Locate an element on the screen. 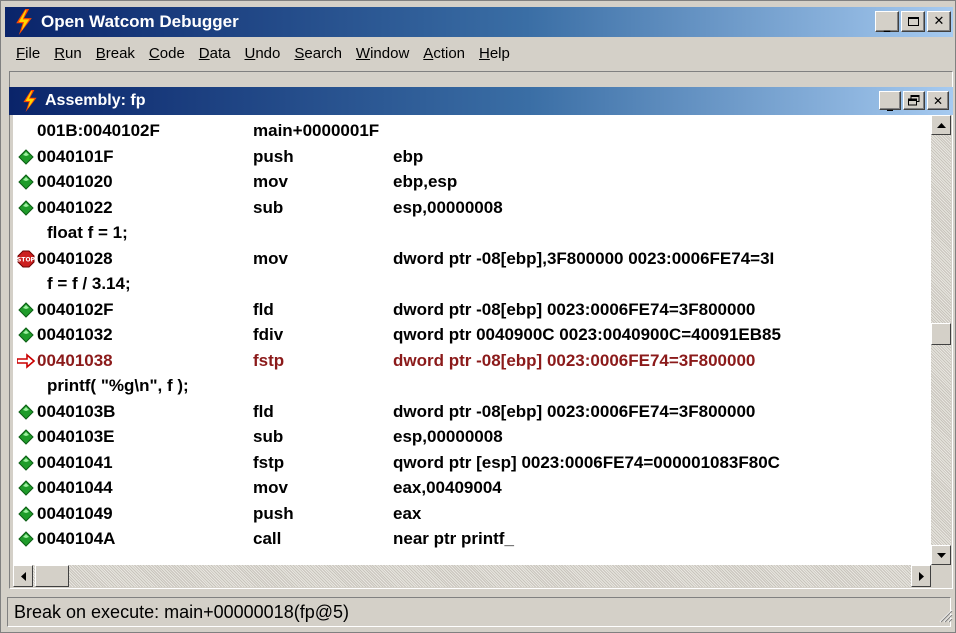  assembly-line: 00401049 push eax is located at coordinates (472, 514).